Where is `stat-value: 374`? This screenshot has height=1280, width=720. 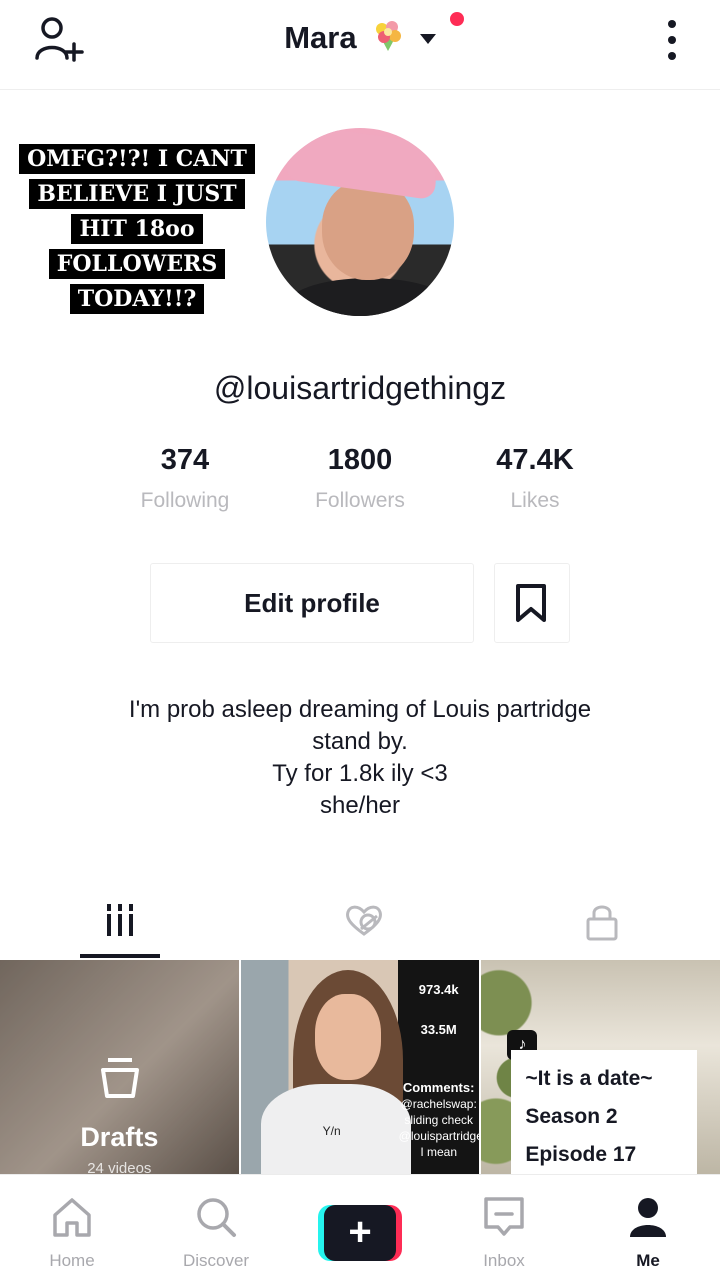
stat-value: 374 is located at coordinates (185, 460).